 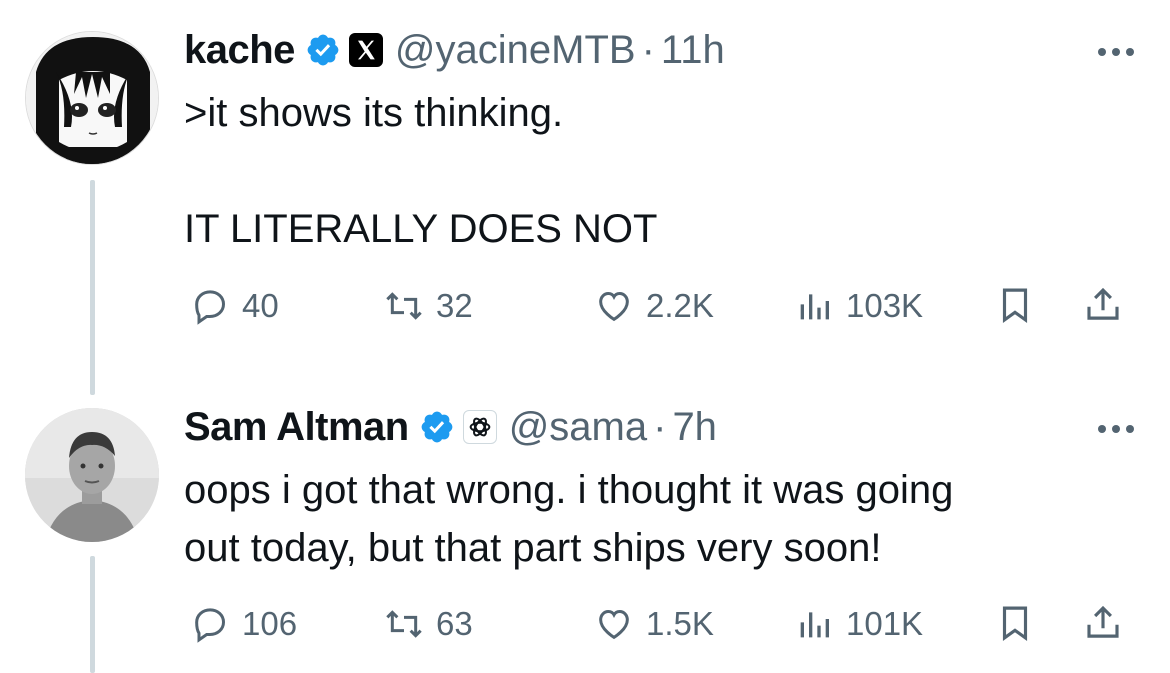 I want to click on retweet-count: 63, so click(x=454, y=623).